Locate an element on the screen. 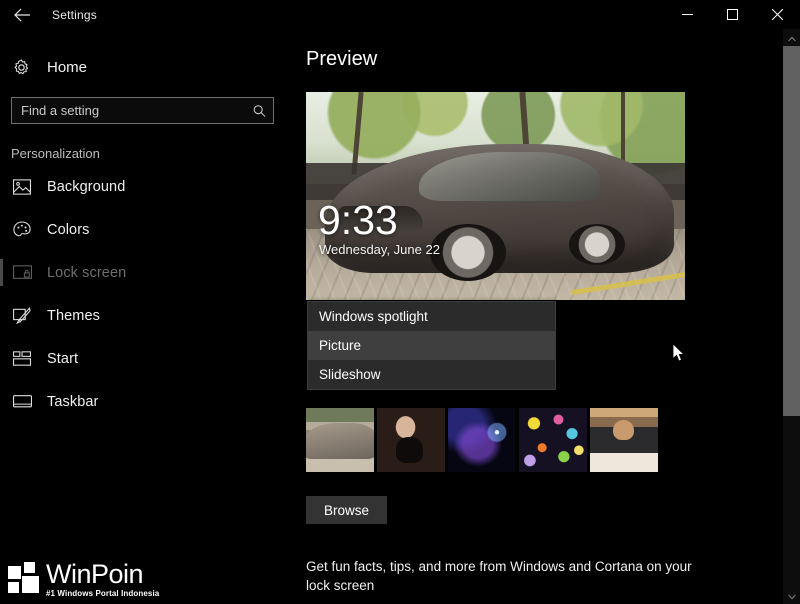  thumbnail-space-nebula is located at coordinates (482, 440).